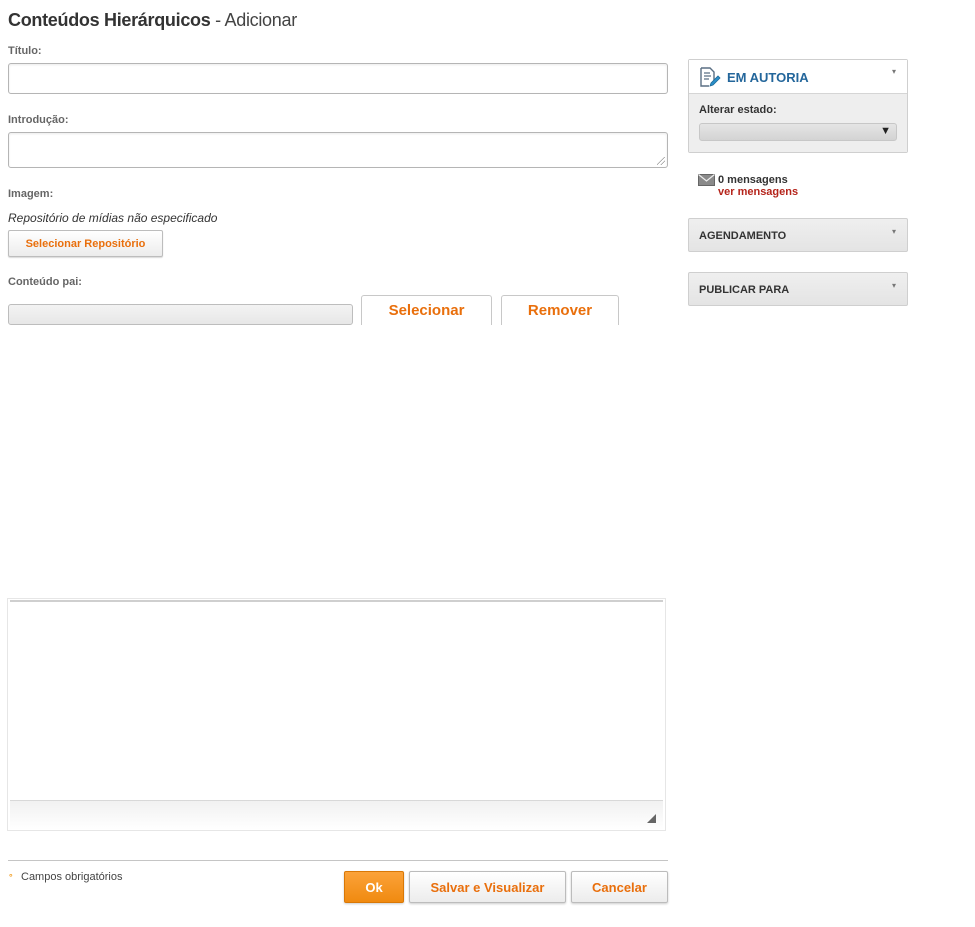 The height and width of the screenshot is (927, 975). I want to click on status-panel-header: EM AUTORIA ▾, so click(798, 77).